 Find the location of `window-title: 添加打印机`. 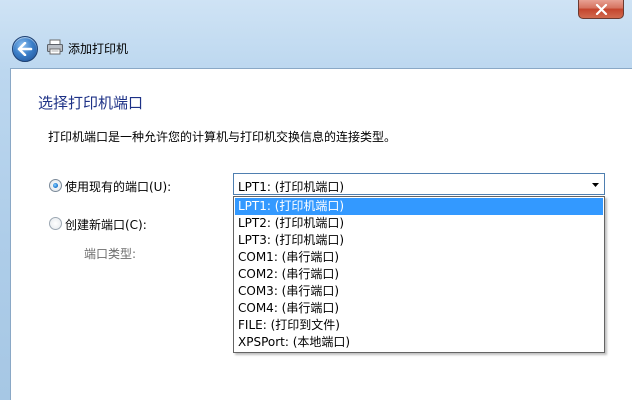

window-title: 添加打印机 is located at coordinates (98, 49).